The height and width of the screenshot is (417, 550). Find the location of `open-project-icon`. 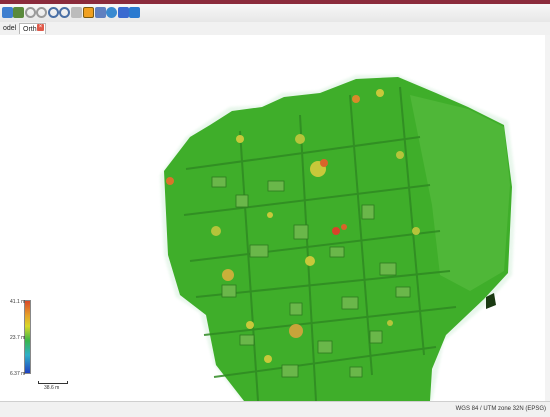

open-project-icon is located at coordinates (7, 12).